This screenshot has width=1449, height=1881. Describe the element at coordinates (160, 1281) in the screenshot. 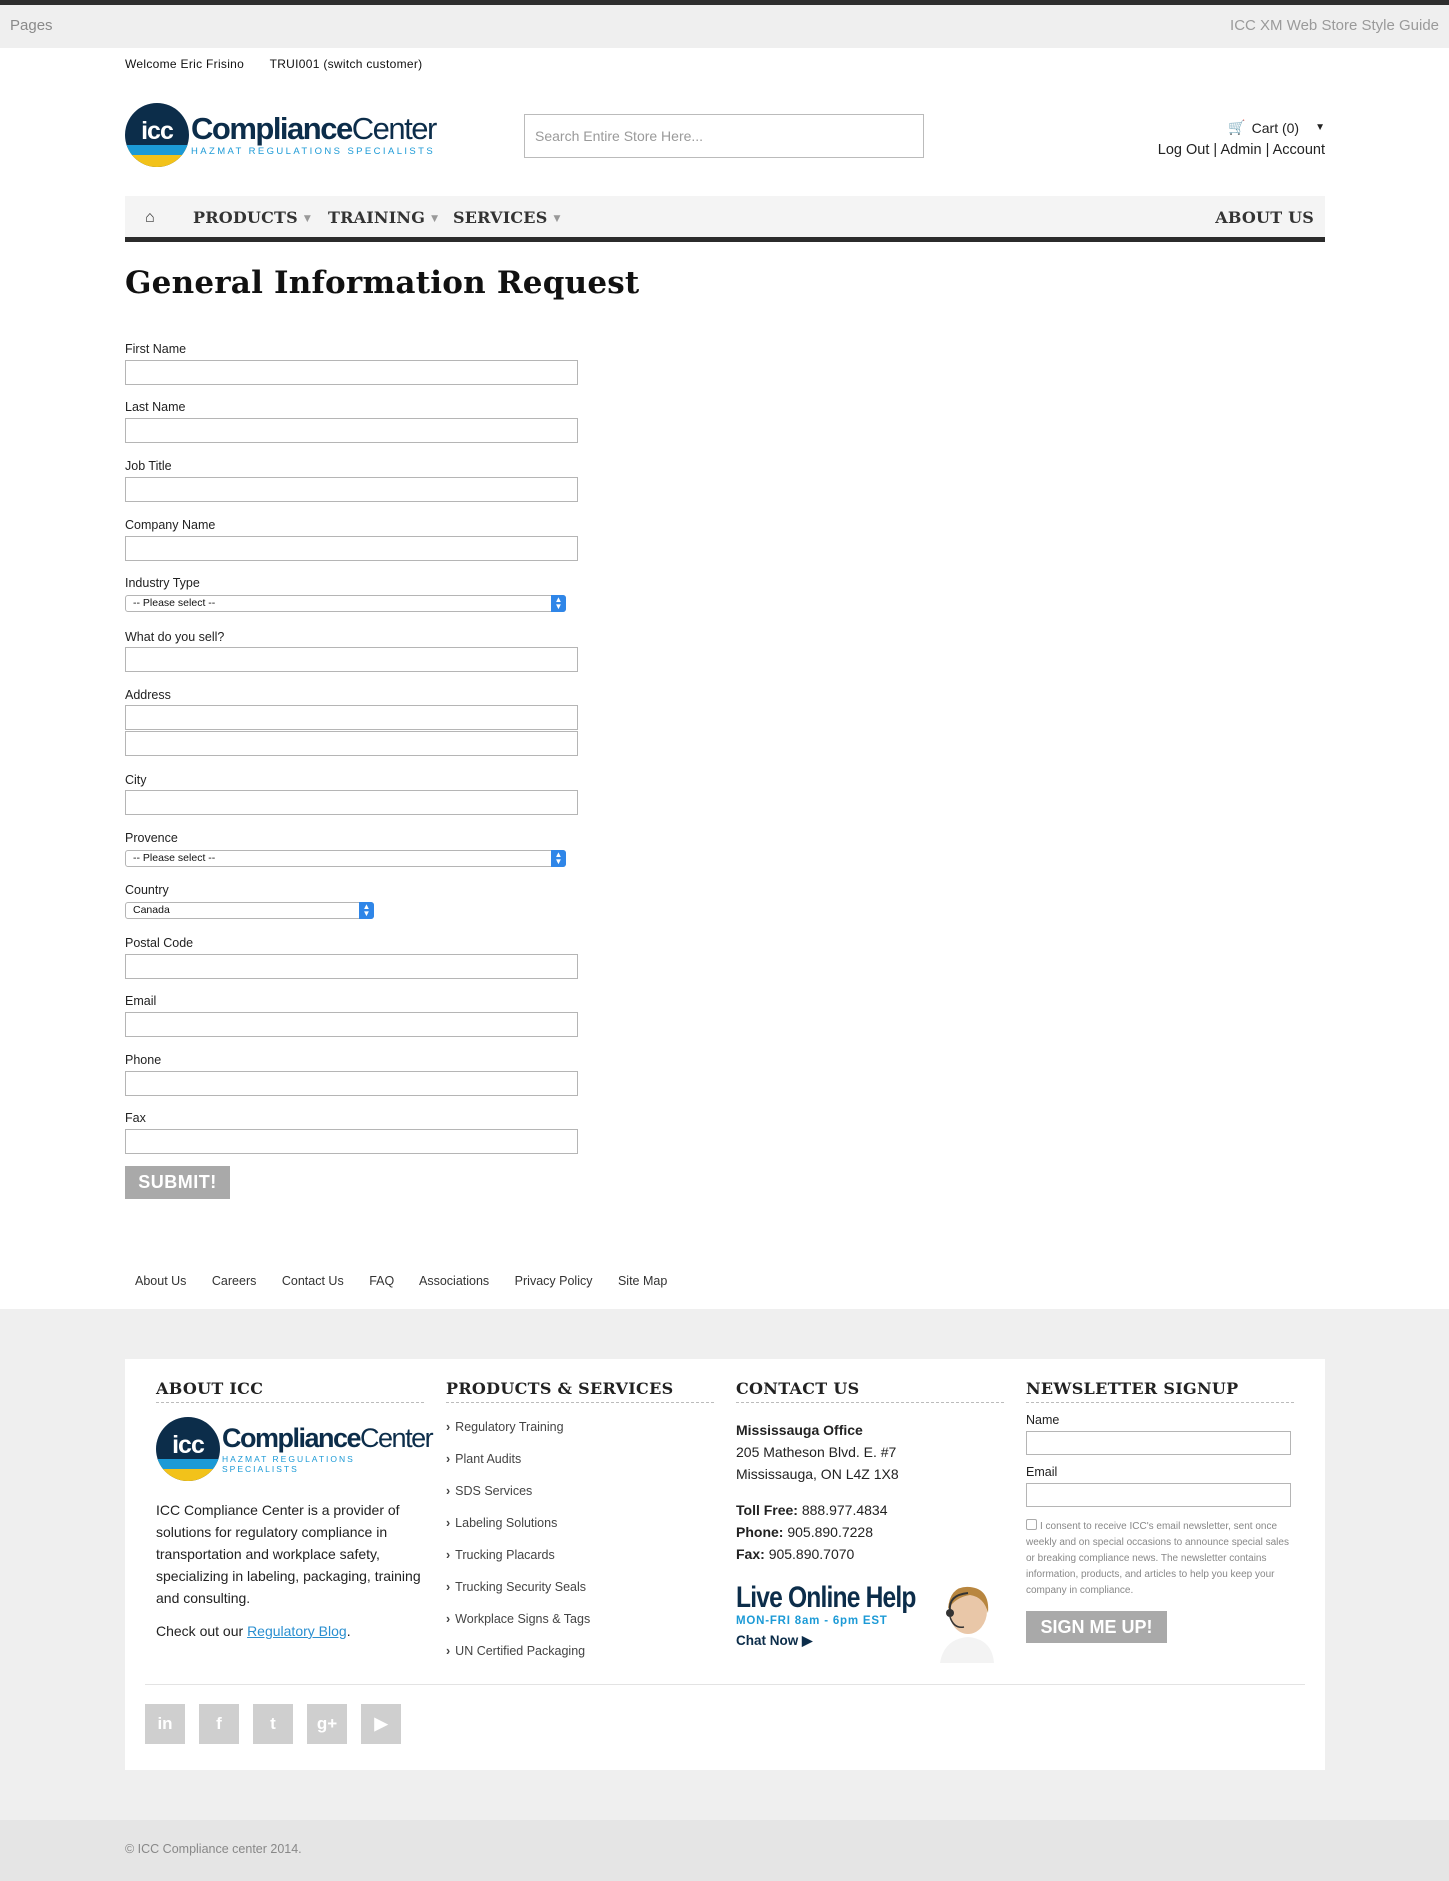

I see `footer-link-about: About Us` at that location.